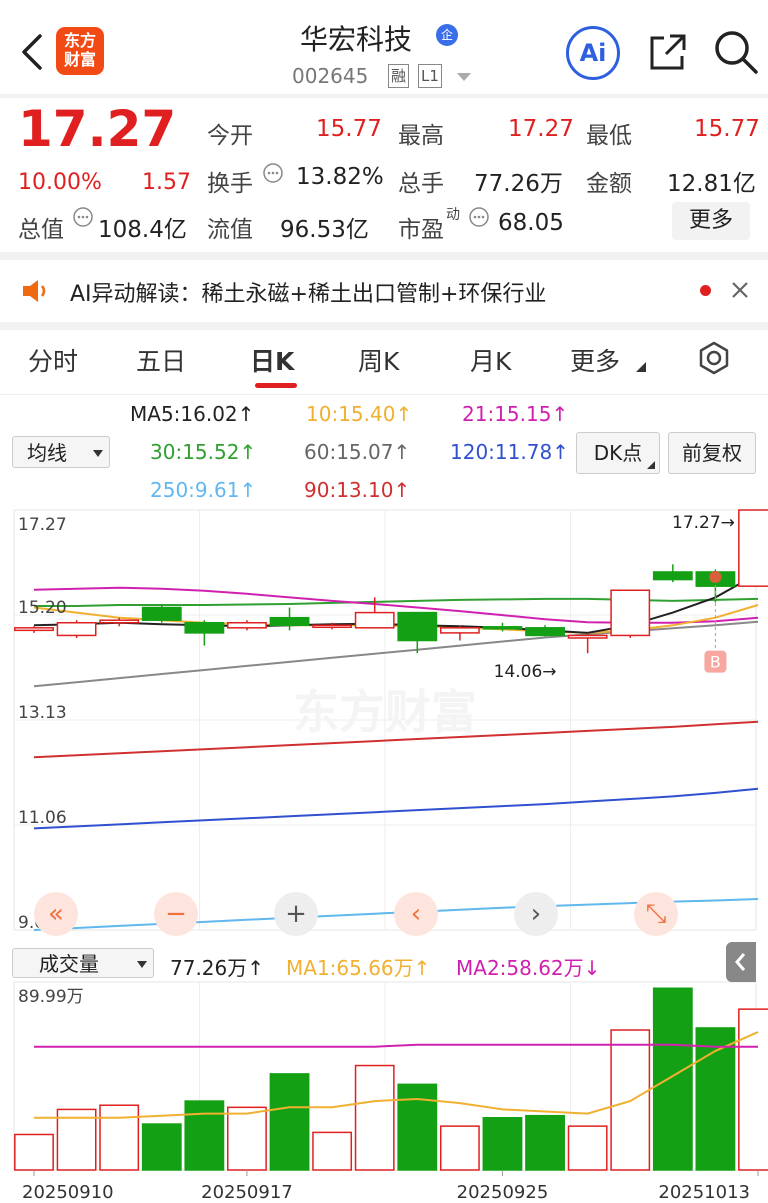 The height and width of the screenshot is (1203, 768). What do you see at coordinates (42, 525) in the screenshot?
I see `y-axis-label: 17.27` at bounding box center [42, 525].